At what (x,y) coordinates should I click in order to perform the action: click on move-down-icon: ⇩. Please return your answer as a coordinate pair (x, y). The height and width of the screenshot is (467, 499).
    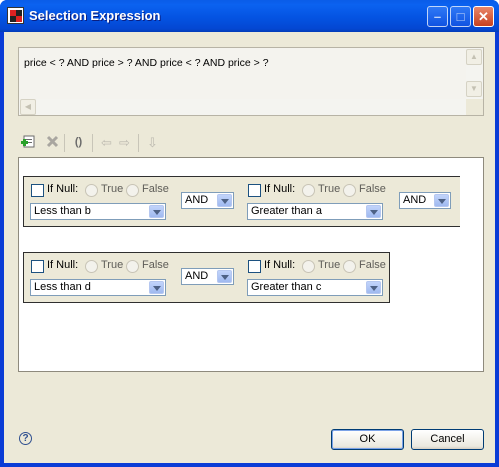
    Looking at the image, I should click on (152, 142).